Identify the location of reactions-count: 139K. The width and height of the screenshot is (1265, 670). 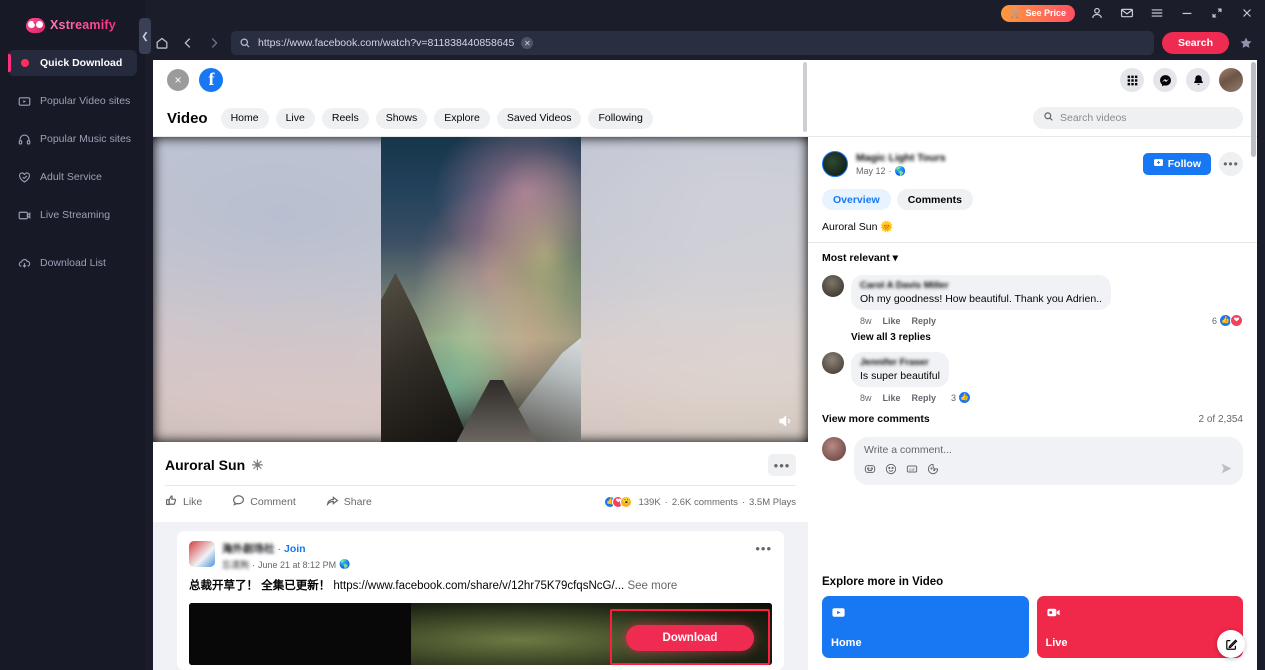
(649, 502).